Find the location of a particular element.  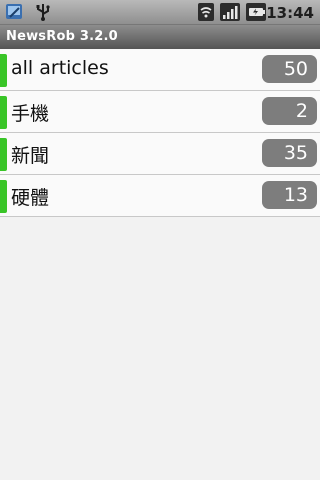

list-item-all-articles: all articles 50 is located at coordinates (160, 70).